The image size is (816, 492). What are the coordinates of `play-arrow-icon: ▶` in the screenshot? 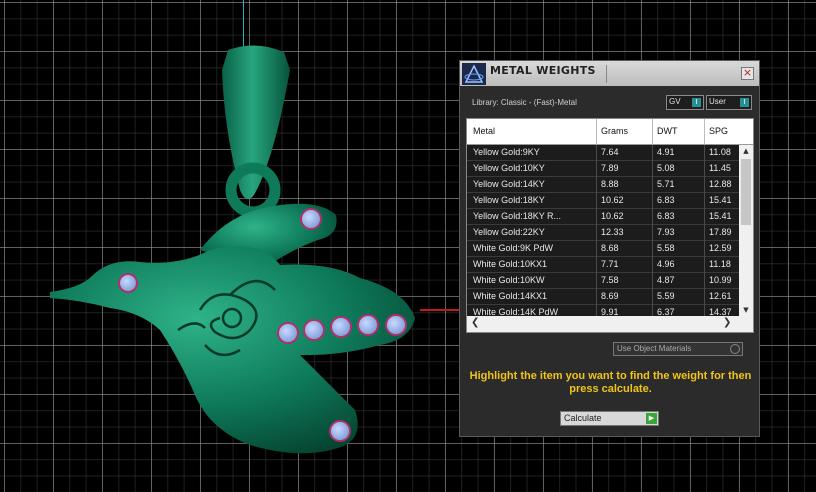 It's located at (651, 418).